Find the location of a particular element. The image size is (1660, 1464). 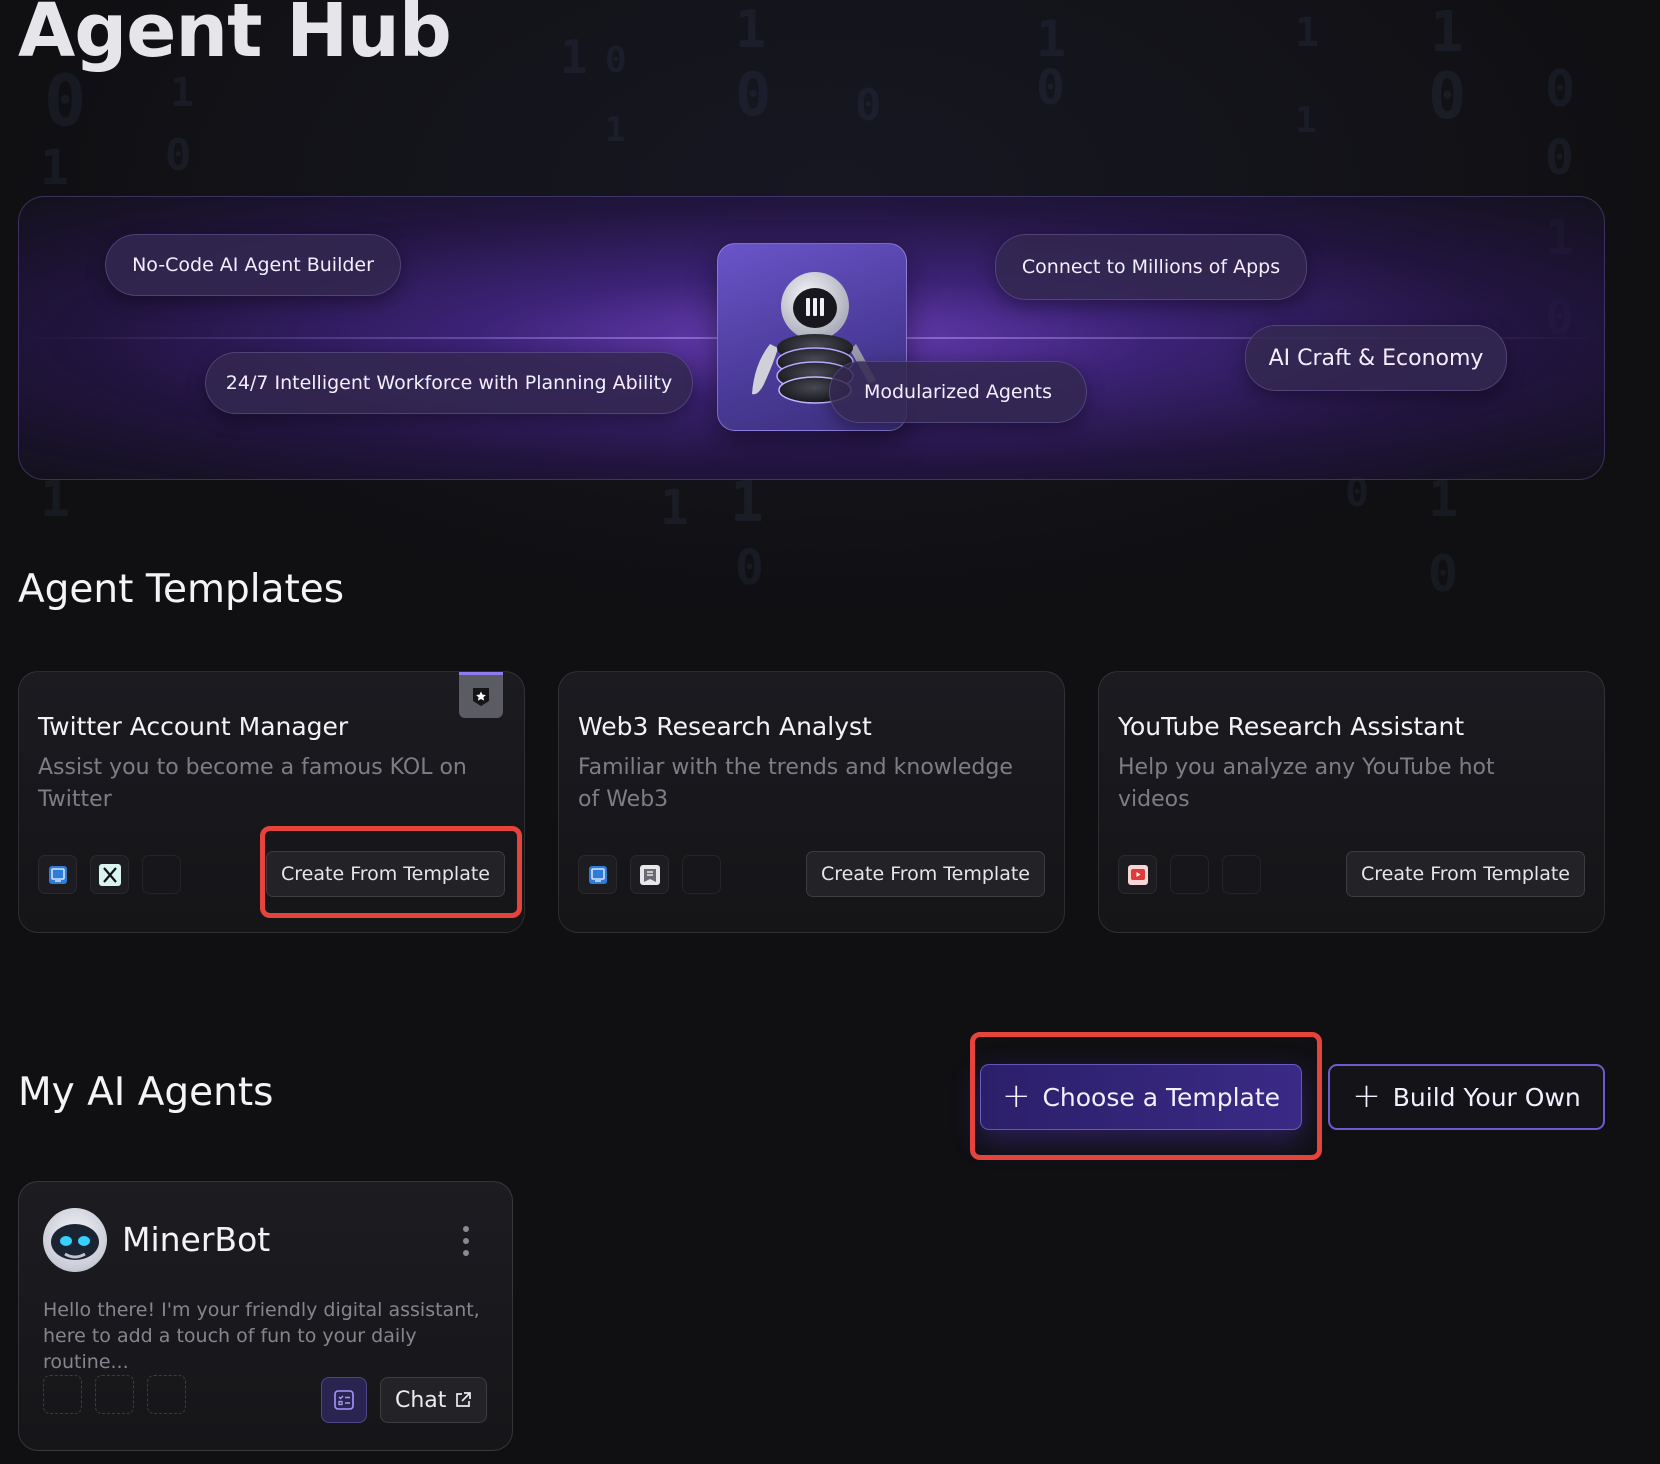

agent-templates-heading: Agent Templates is located at coordinates (181, 589).